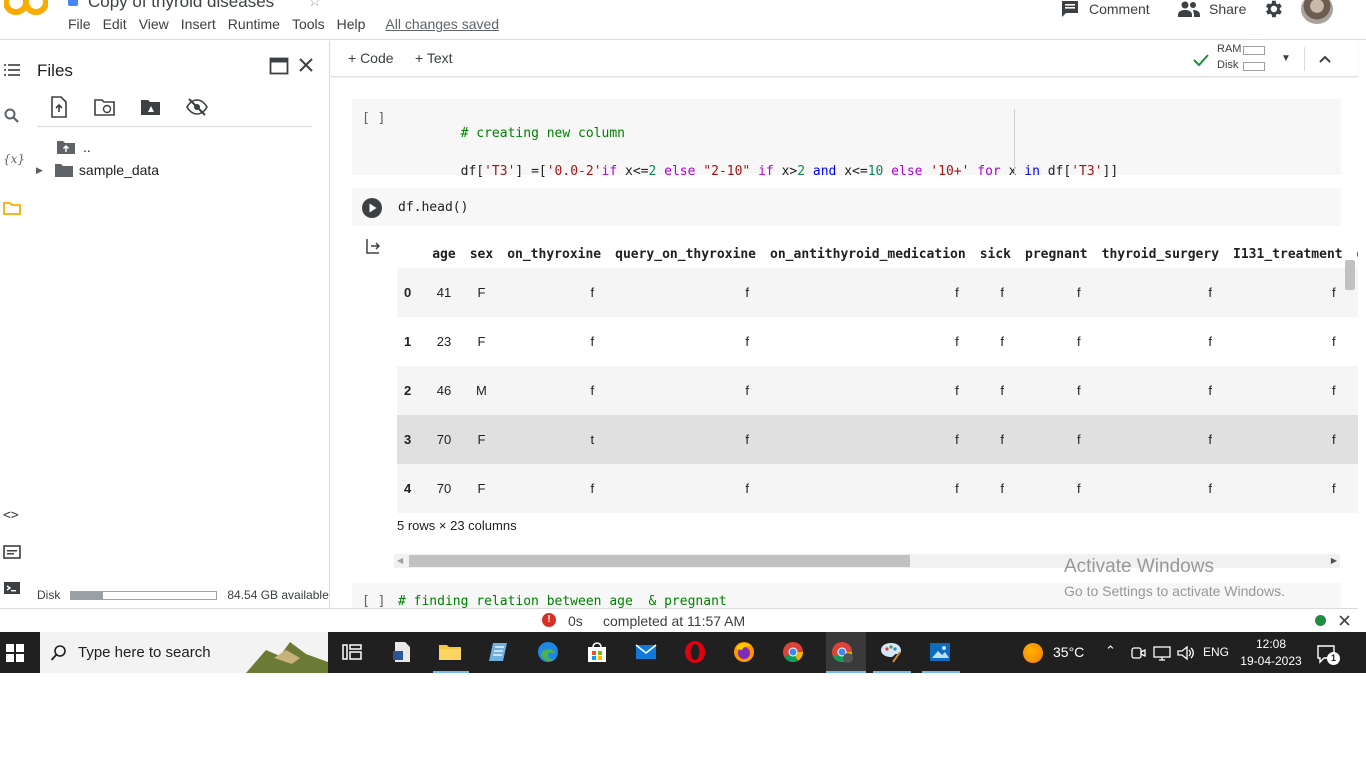 The width and height of the screenshot is (1366, 768). Describe the element at coordinates (695, 652) in the screenshot. I see `opera-browser-icon` at that location.